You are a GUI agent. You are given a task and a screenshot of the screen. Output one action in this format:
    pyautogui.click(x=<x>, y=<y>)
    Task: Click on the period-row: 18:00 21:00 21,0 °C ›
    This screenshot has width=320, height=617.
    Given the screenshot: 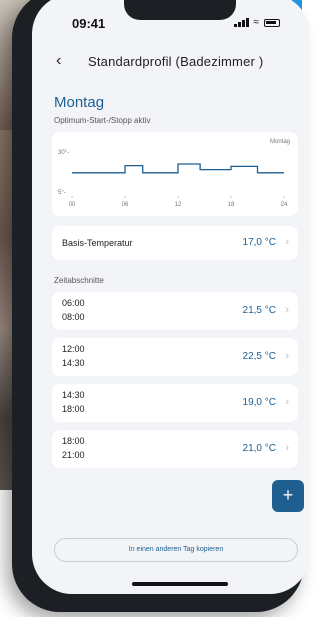 What is the action you would take?
    pyautogui.click(x=175, y=449)
    